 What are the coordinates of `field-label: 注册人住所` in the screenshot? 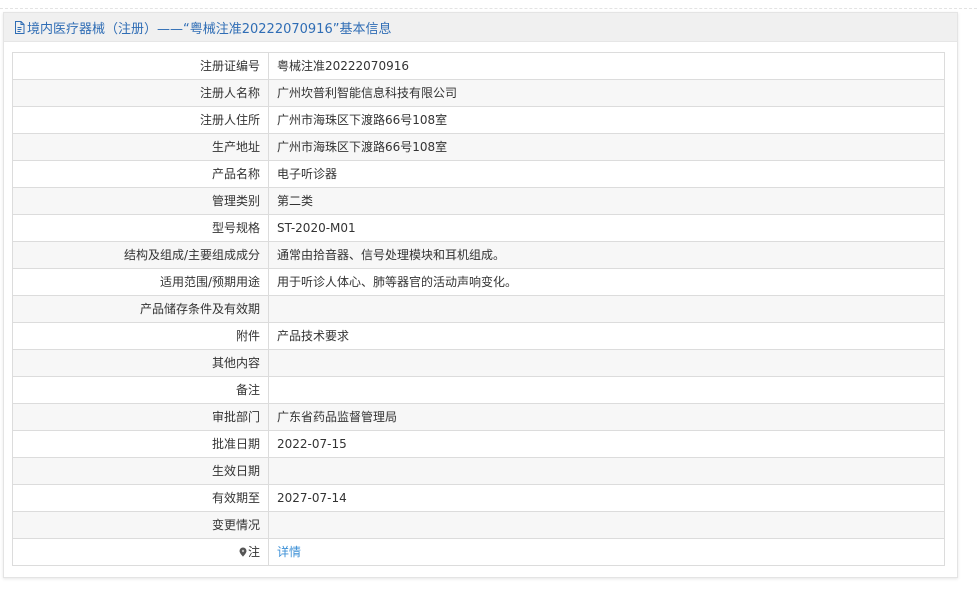 It's located at (140, 120).